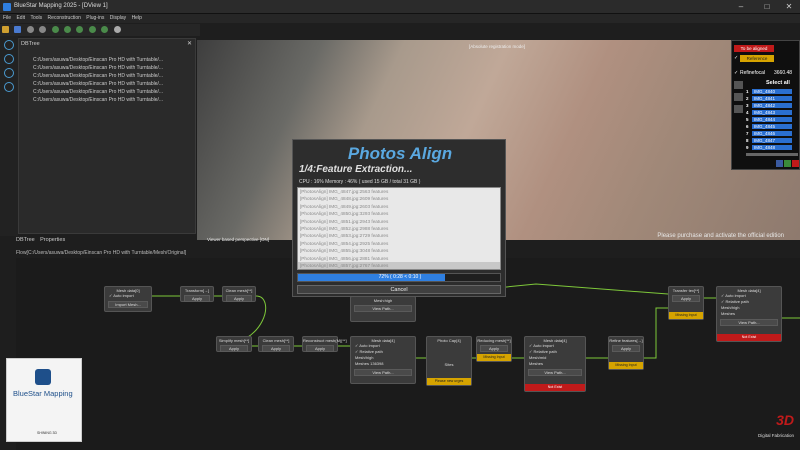  What do you see at coordinates (772, 106) in the screenshot?
I see `camera-row: 3 IMG_4842` at bounding box center [772, 106].